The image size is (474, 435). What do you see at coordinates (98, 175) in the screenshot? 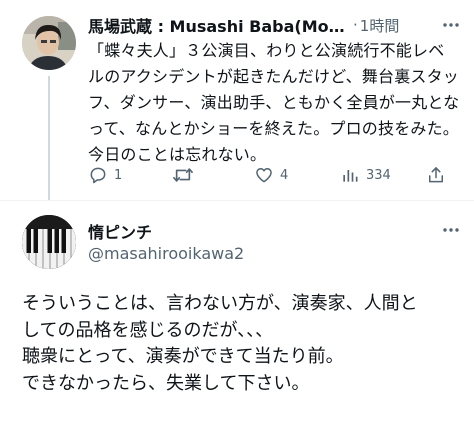
I see `reply-icon` at bounding box center [98, 175].